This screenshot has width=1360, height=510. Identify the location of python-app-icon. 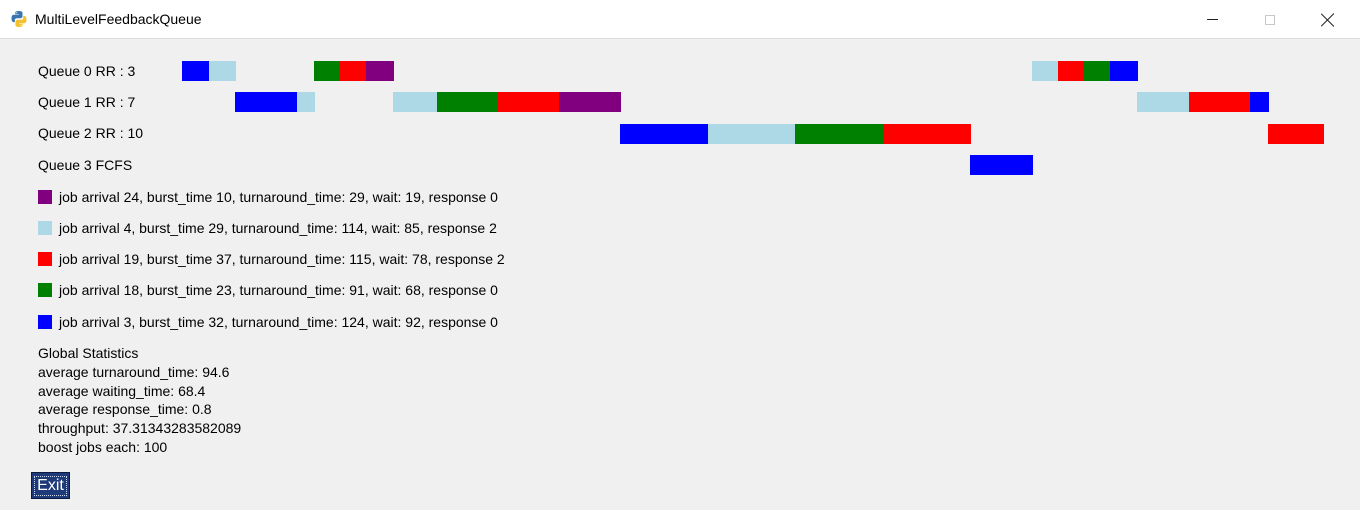
(19, 19).